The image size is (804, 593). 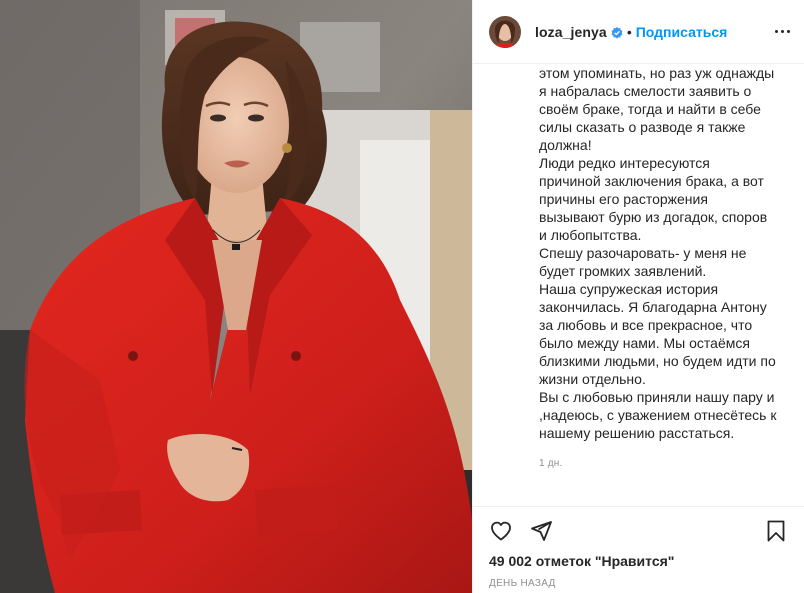 What do you see at coordinates (658, 415) in the screenshot?
I see `caption-line: ,надеюсь, с уважением отнесётесь к` at bounding box center [658, 415].